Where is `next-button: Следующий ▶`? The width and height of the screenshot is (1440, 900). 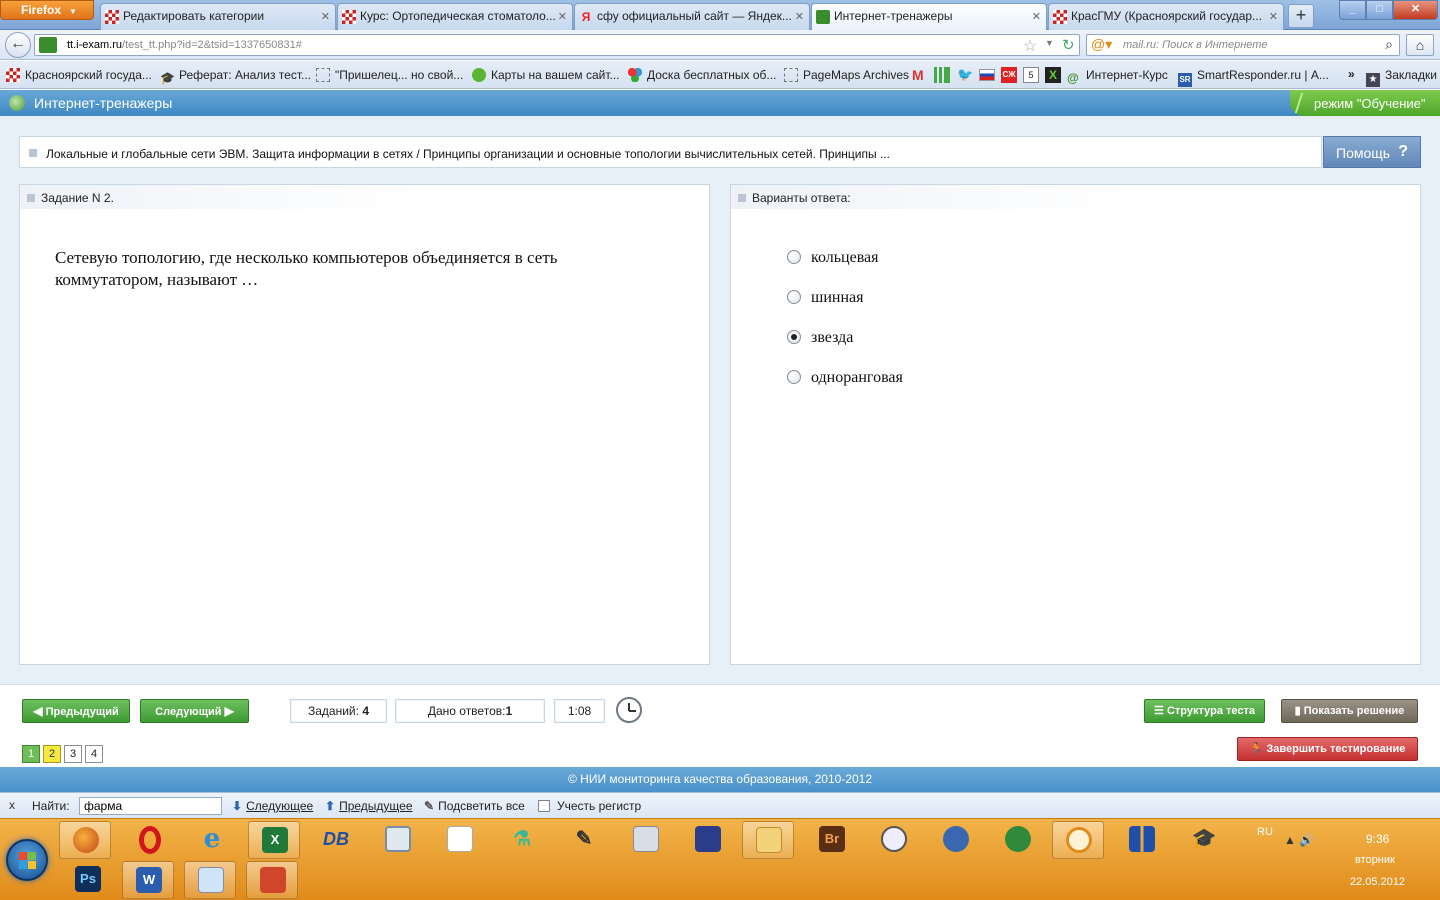 next-button: Следующий ▶ is located at coordinates (194, 711).